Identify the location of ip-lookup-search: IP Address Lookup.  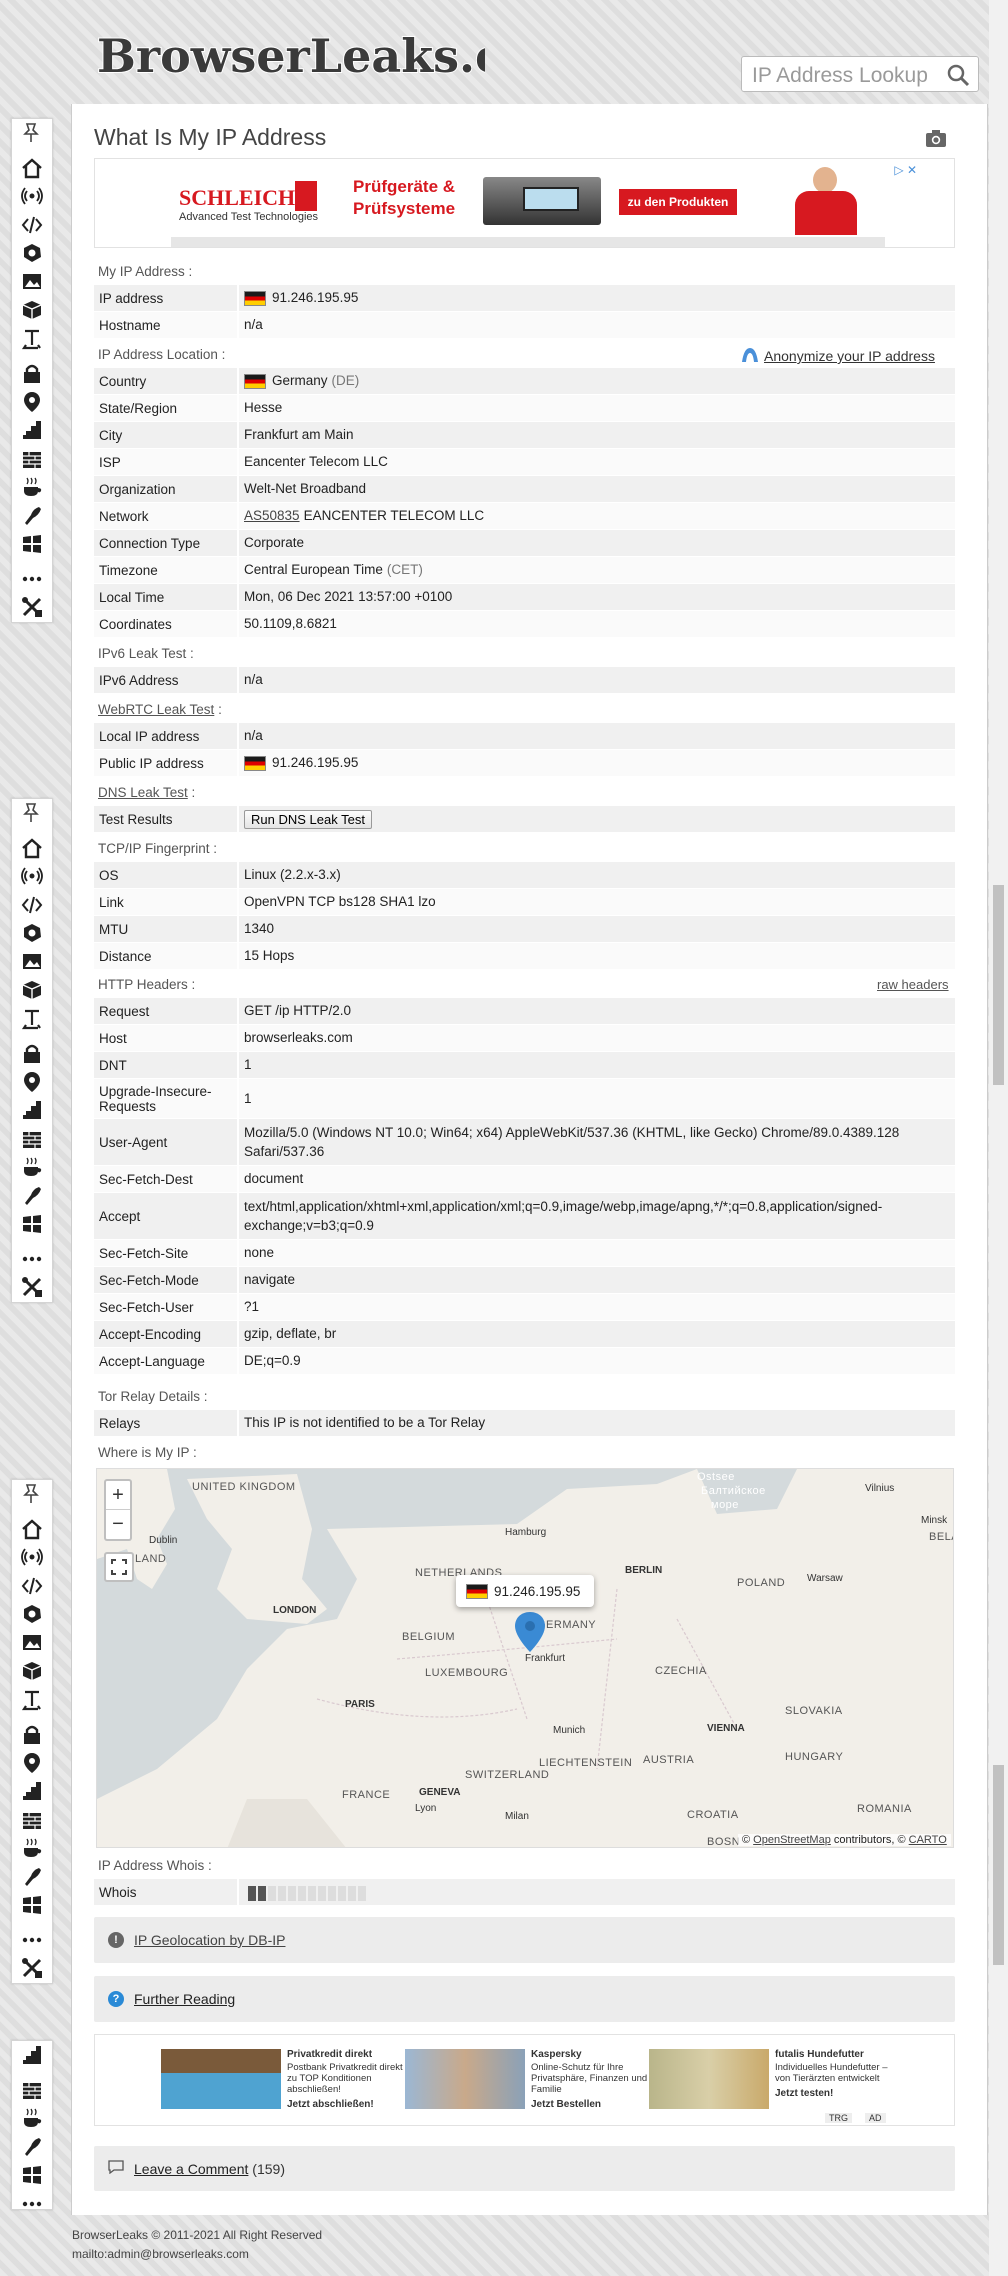
(860, 74).